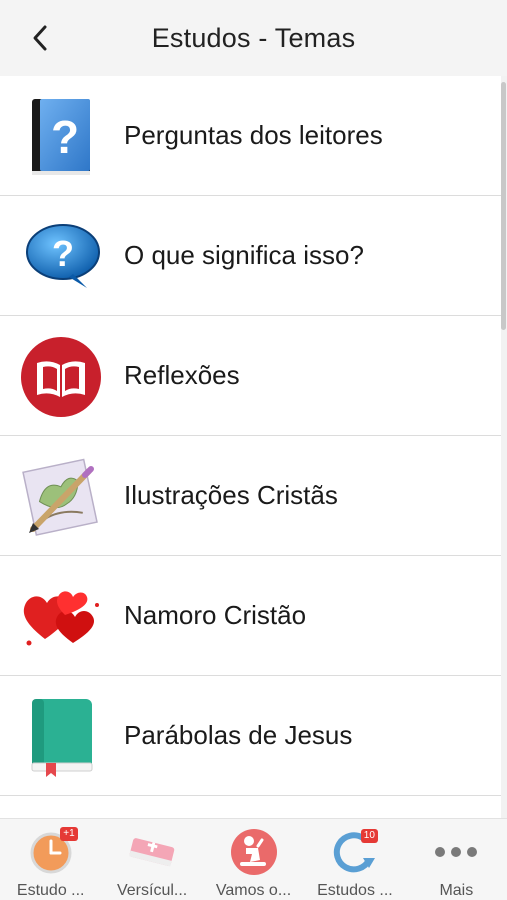 Image resolution: width=507 pixels, height=900 pixels. I want to click on list-item-reflexoes: Reflexões, so click(250, 376).